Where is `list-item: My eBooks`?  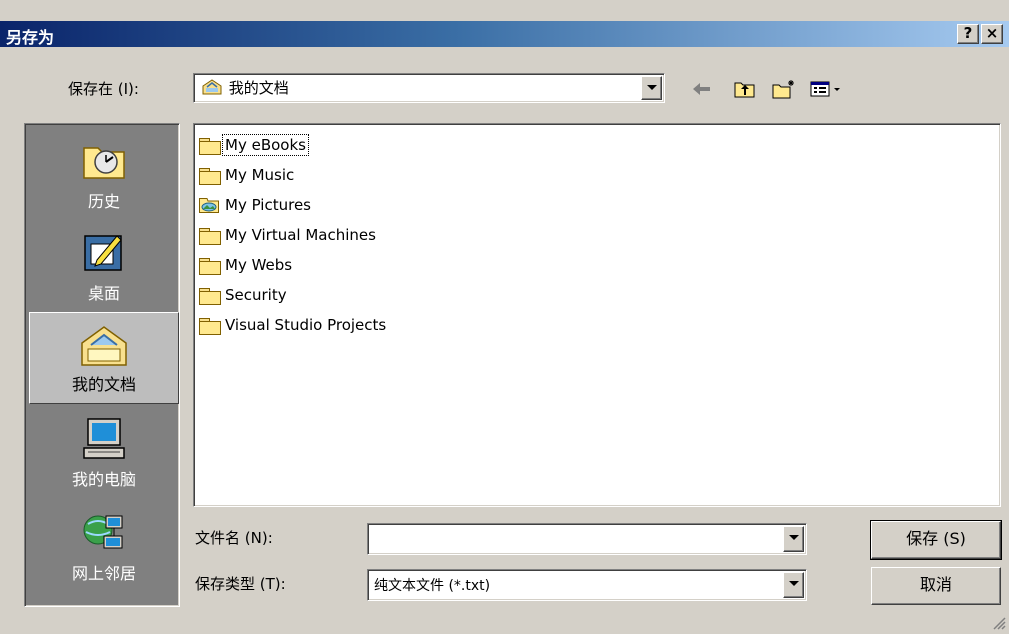 list-item: My eBooks is located at coordinates (254, 145).